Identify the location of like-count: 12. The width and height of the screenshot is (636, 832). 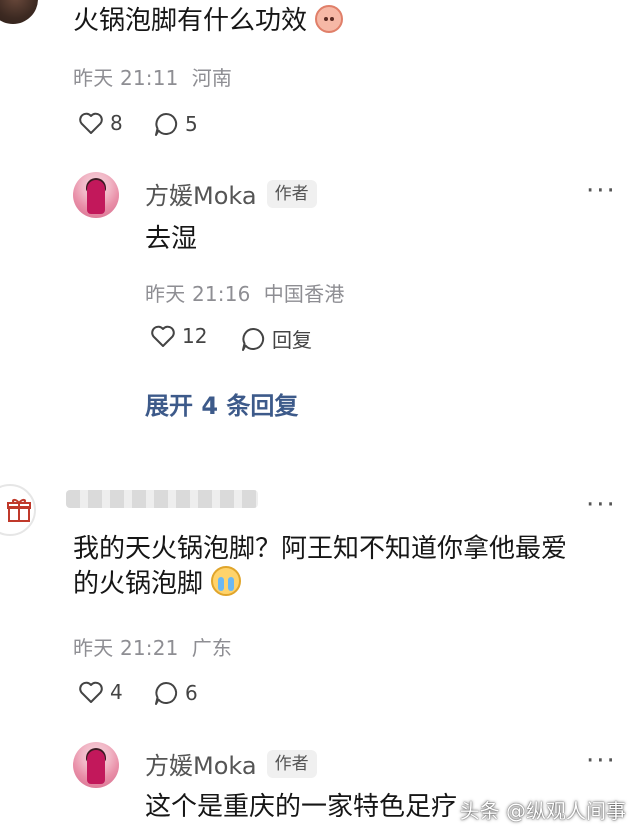
(195, 336).